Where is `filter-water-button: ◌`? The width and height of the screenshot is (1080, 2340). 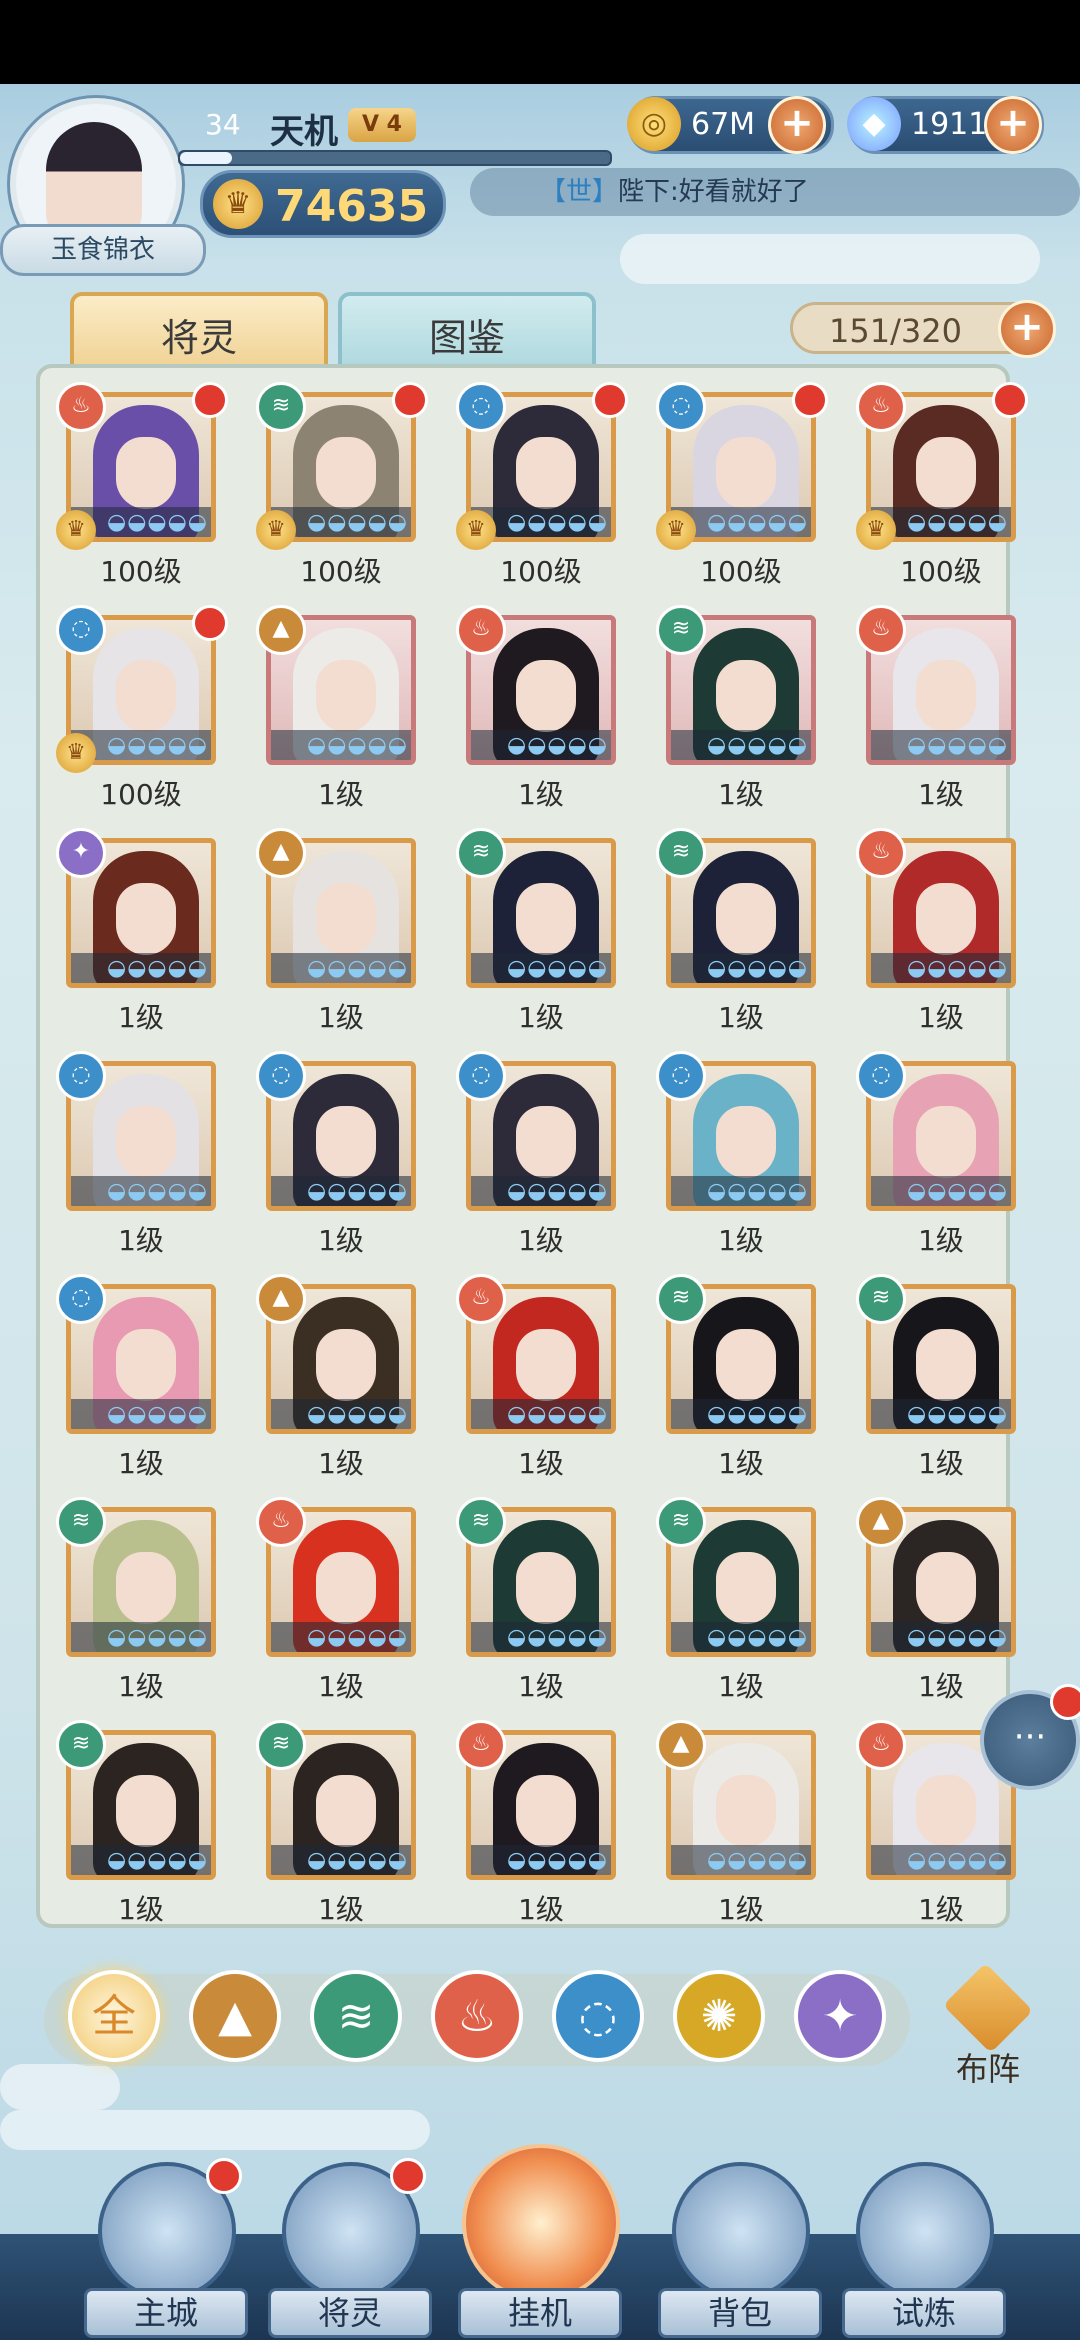 filter-water-button: ◌ is located at coordinates (598, 2016).